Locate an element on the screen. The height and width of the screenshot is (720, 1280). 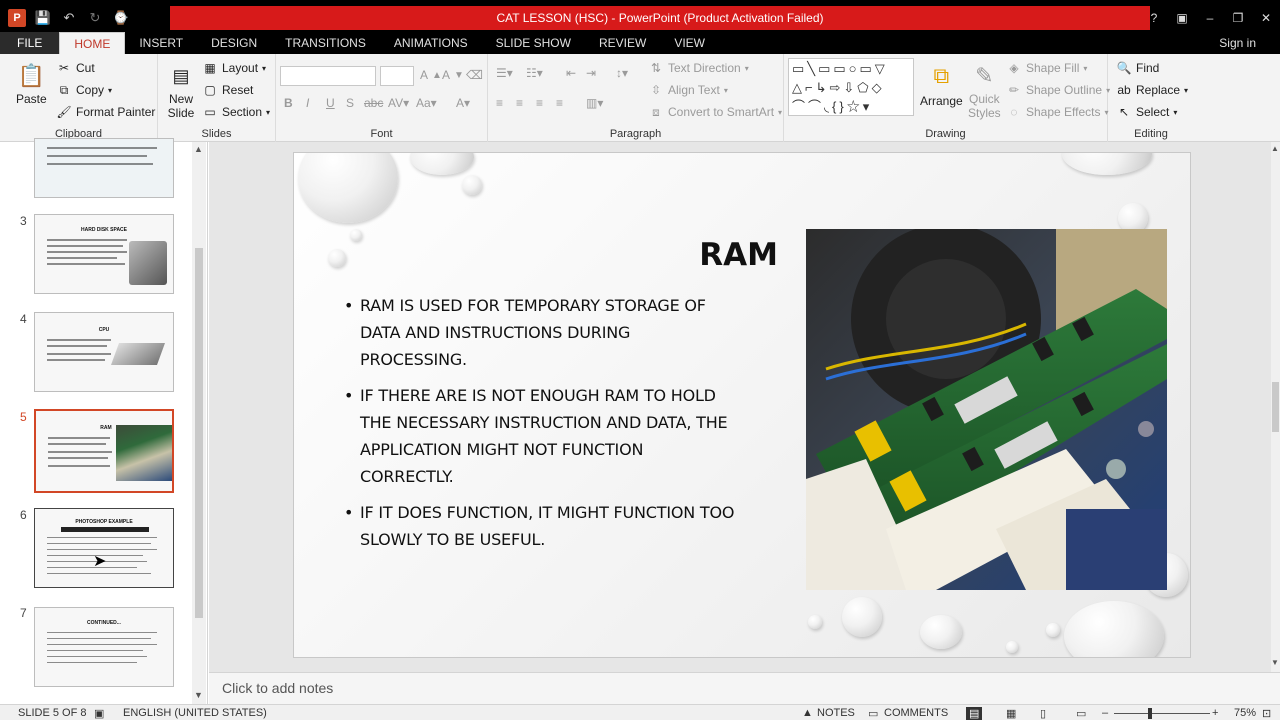
slide-thumbnail-2-partial is located at coordinates (104, 168).